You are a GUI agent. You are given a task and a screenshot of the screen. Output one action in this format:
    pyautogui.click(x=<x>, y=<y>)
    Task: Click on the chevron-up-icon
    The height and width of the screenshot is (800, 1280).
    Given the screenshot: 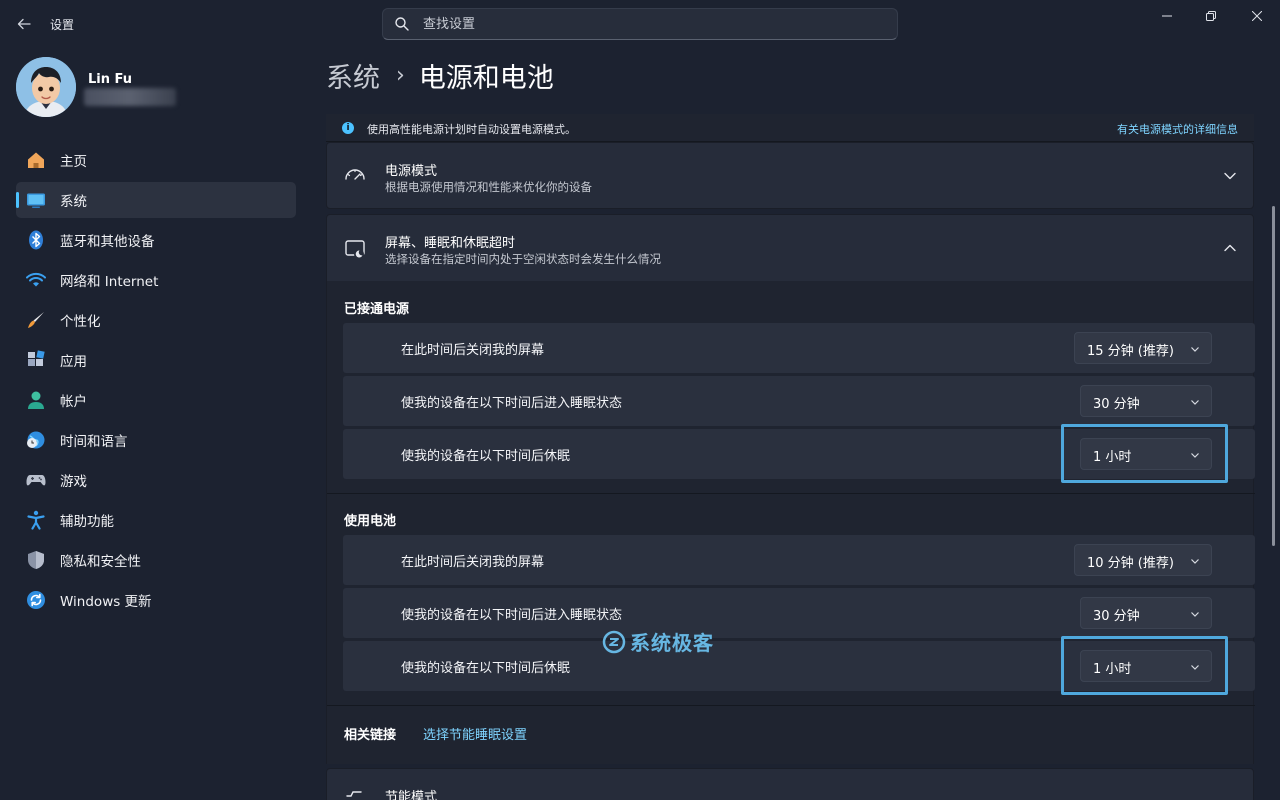 What is the action you would take?
    pyautogui.click(x=1230, y=248)
    